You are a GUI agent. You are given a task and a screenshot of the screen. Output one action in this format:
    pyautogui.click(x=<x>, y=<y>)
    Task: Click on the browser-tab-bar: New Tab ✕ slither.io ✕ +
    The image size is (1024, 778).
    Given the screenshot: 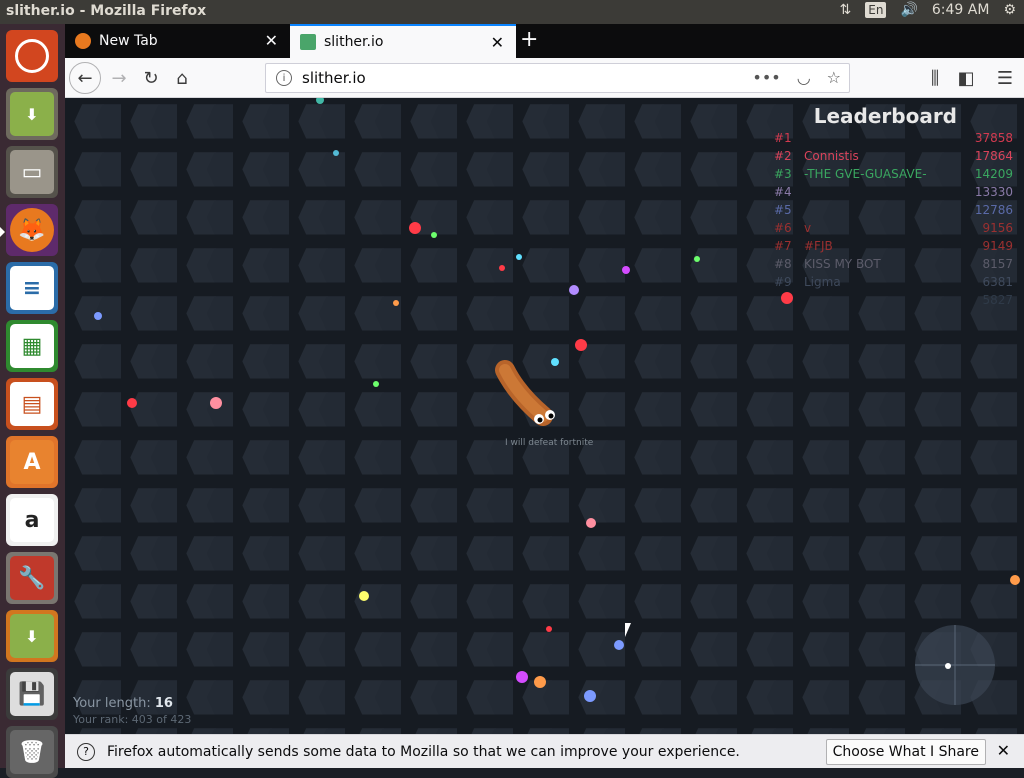 What is the action you would take?
    pyautogui.click(x=544, y=41)
    